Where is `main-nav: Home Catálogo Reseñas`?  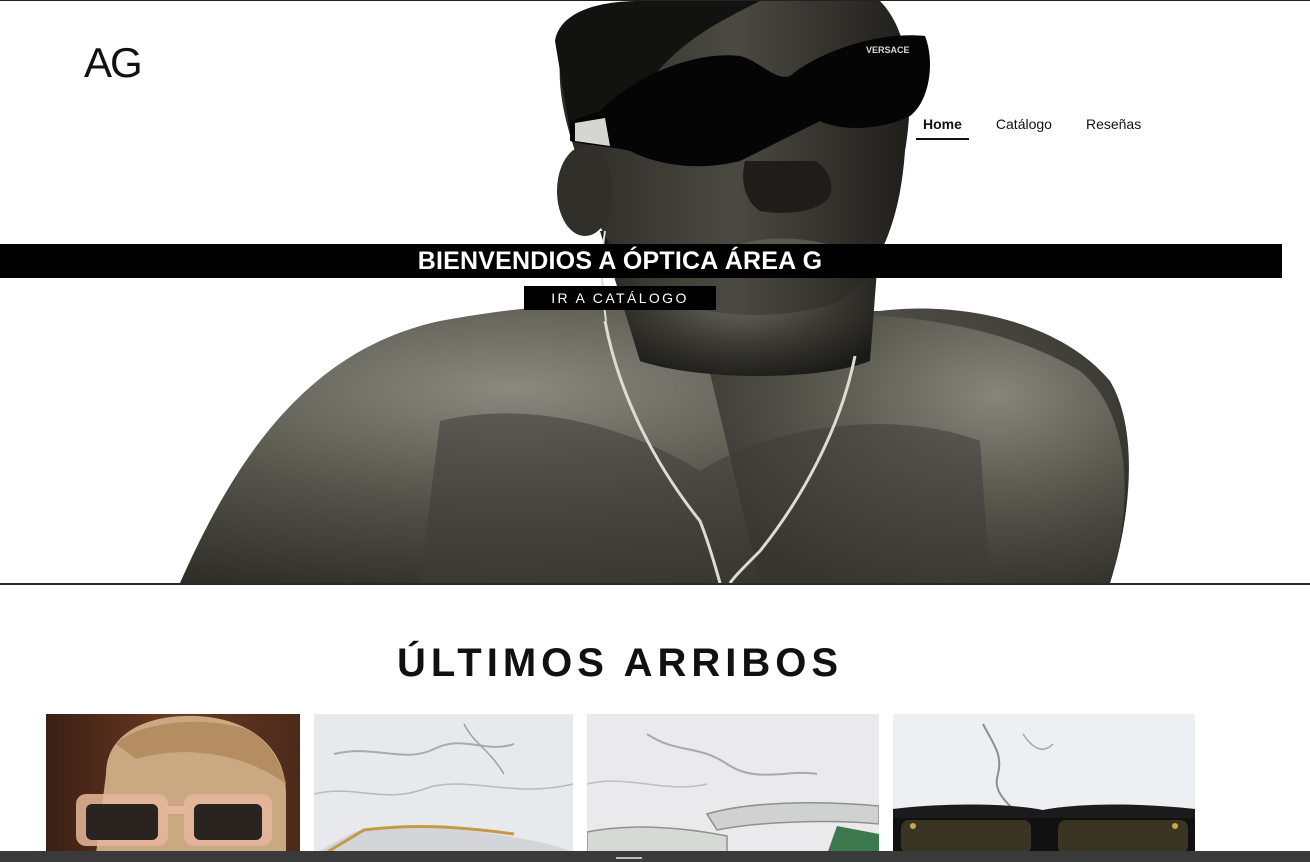
main-nav: Home Catálogo Reseñas is located at coordinates (1042, 125).